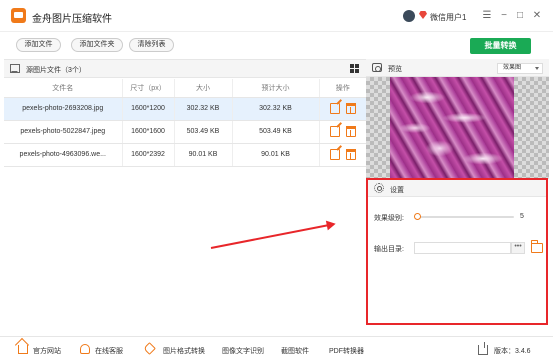  I want to click on preview-header: 预览 效果图, so click(457, 68).